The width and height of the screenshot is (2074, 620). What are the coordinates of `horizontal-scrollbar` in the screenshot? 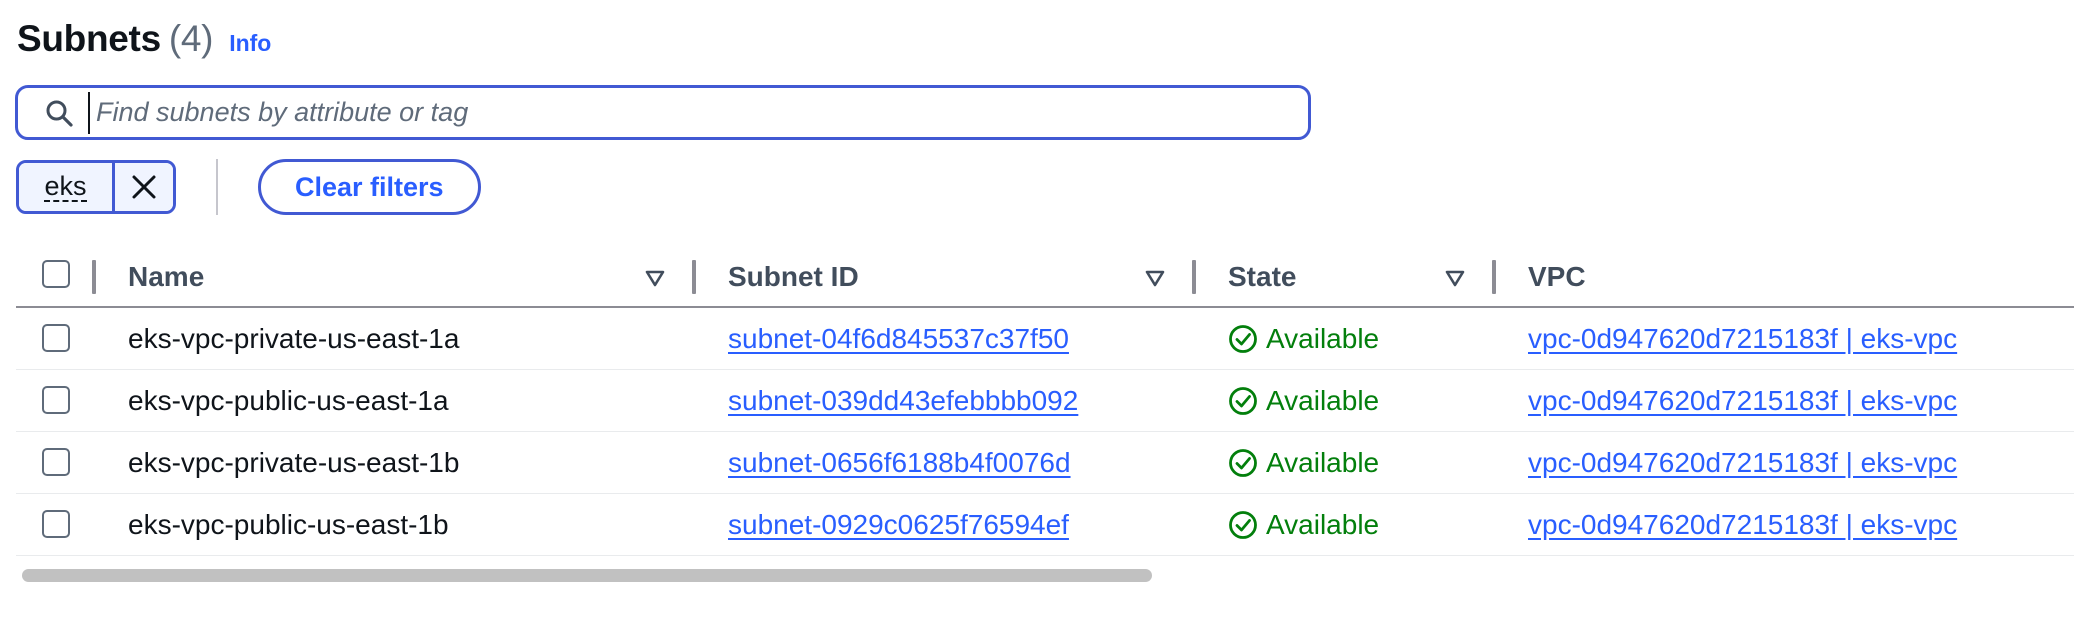 It's located at (1046, 575).